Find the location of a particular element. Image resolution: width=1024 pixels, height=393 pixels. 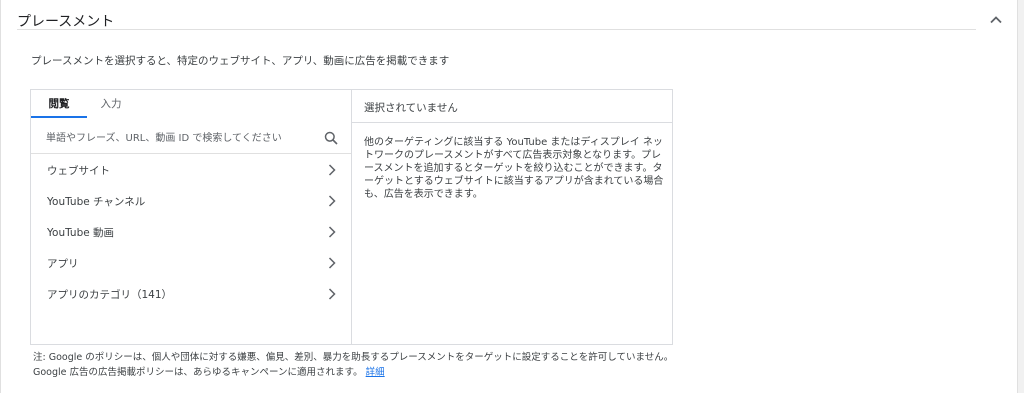

tab-bar: 閲覧 入力 is located at coordinates (191, 104).